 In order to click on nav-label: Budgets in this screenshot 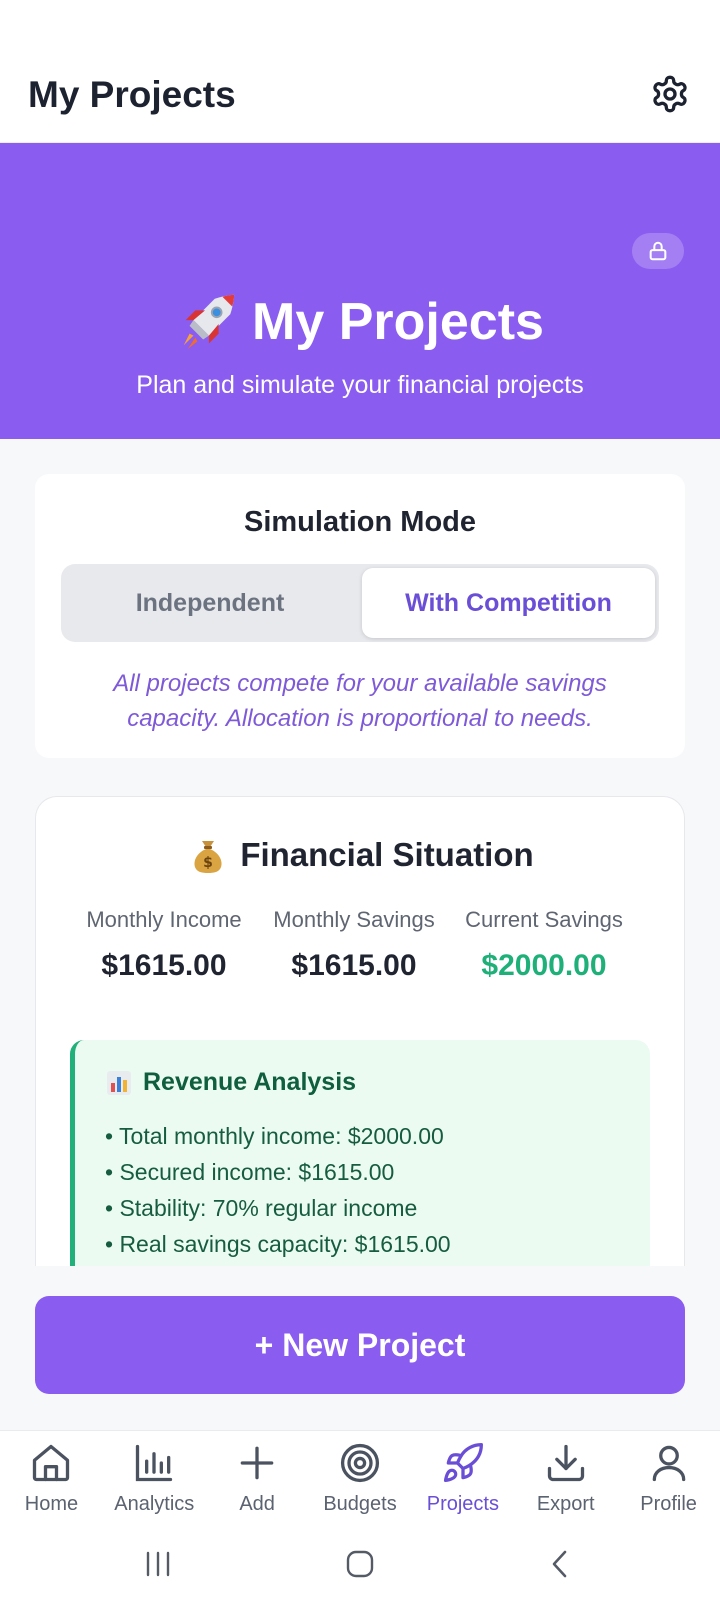, I will do `click(360, 1504)`.